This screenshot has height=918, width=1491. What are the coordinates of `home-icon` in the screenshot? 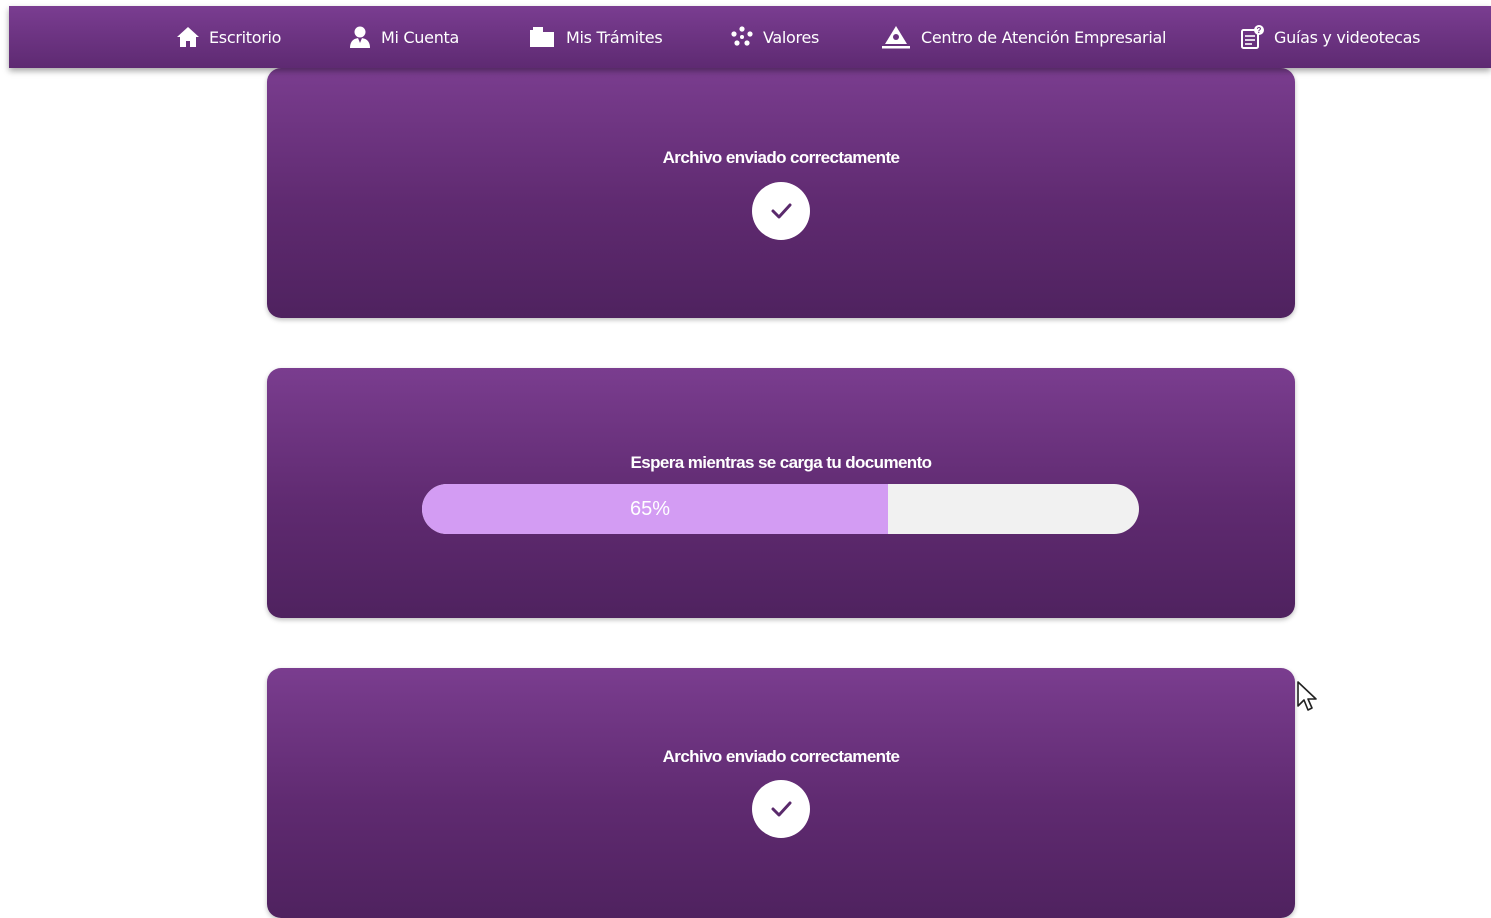 It's located at (188, 37).